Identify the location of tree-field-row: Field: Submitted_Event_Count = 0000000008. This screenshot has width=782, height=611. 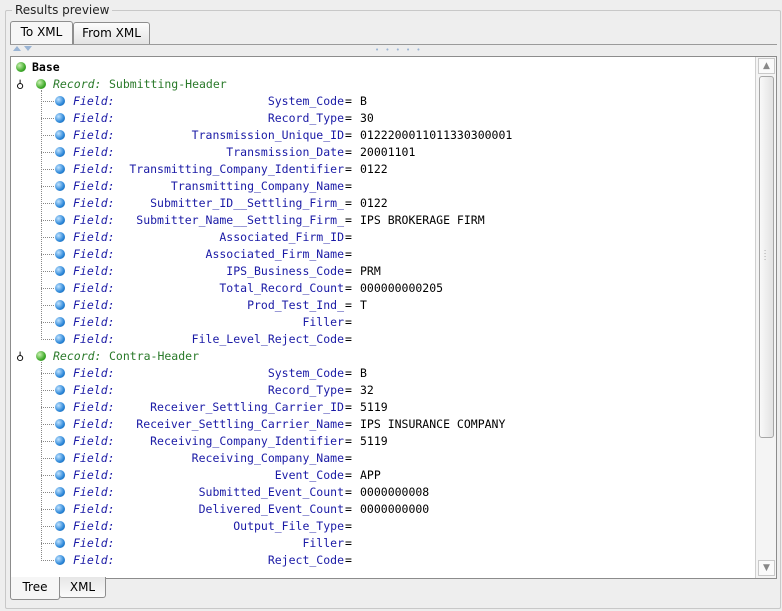
(376, 492).